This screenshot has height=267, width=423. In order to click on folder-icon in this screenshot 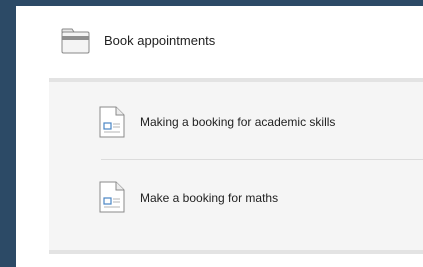, I will do `click(75, 41)`.